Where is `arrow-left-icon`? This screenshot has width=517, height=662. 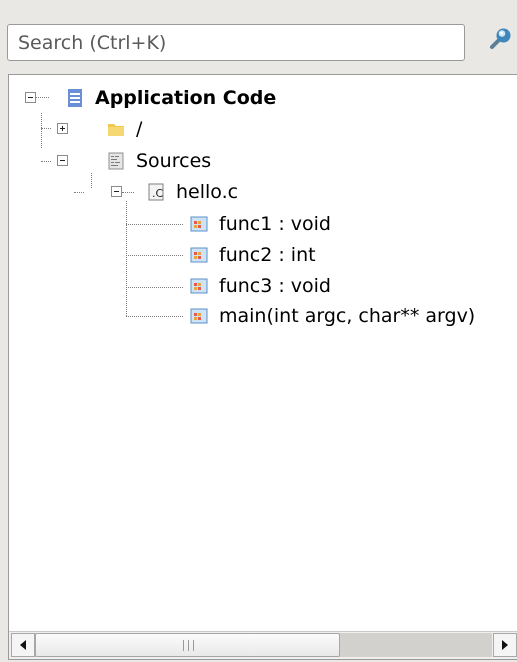
arrow-left-icon is located at coordinates (23, 645).